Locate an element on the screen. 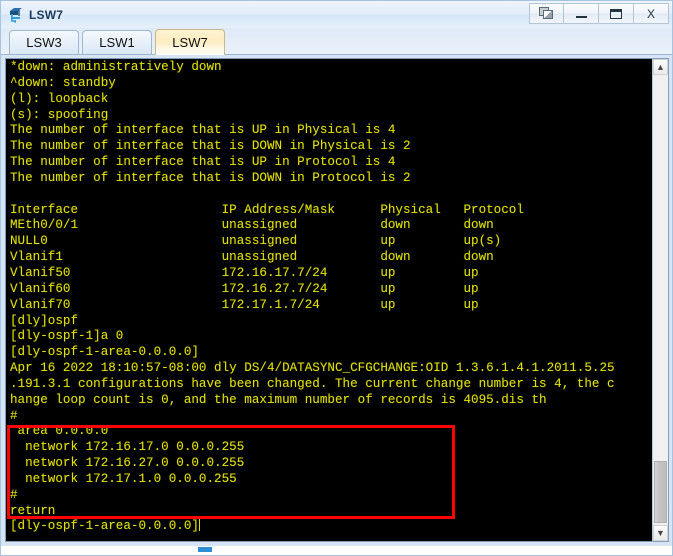  maximize-button is located at coordinates (616, 13).